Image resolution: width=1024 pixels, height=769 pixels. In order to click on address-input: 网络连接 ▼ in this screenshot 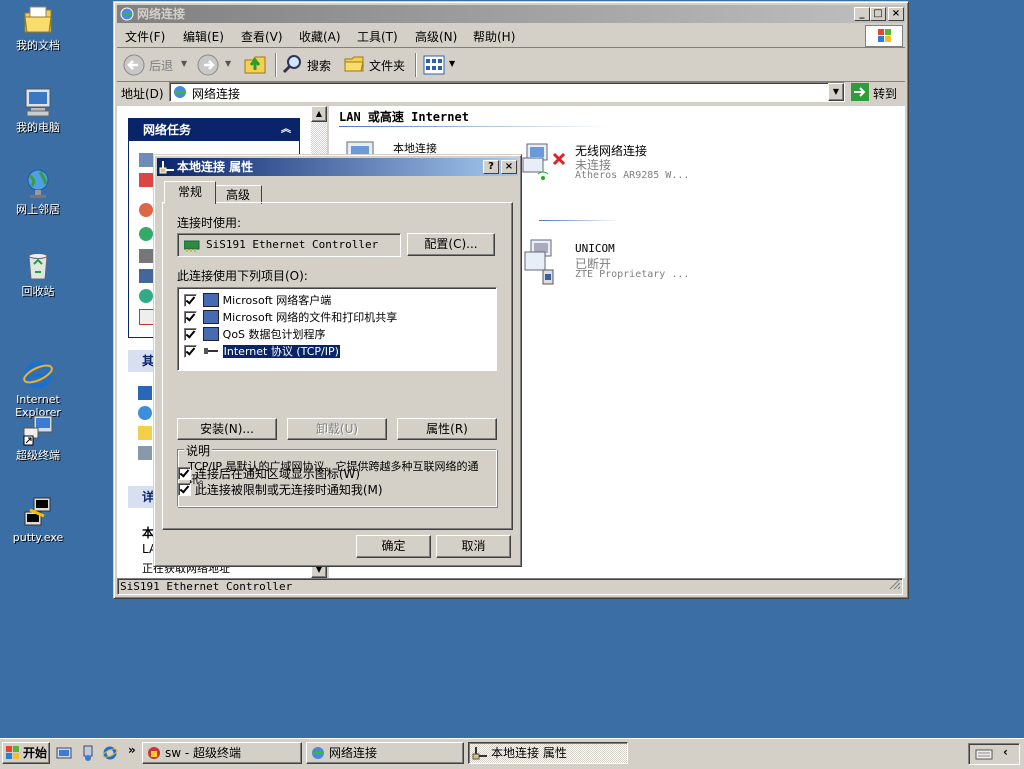, I will do `click(507, 92)`.